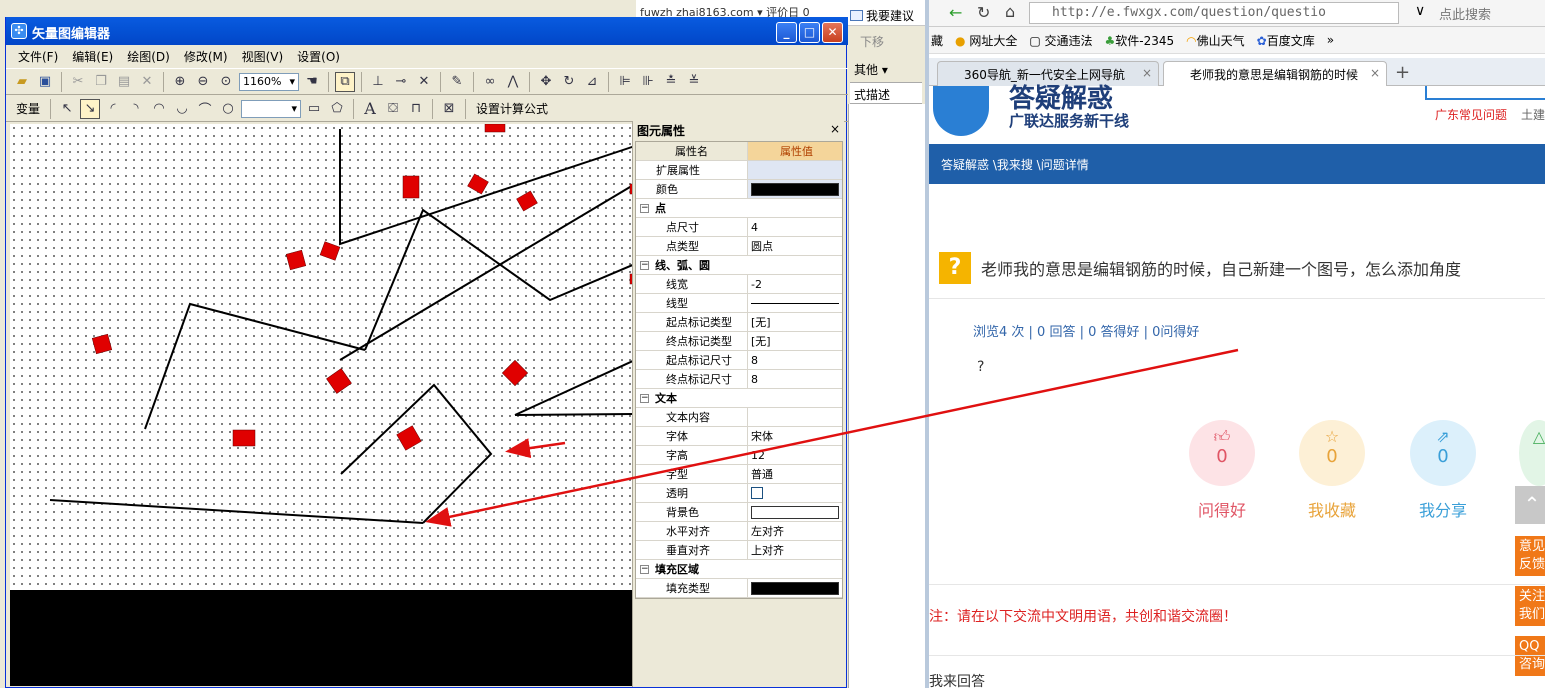 This screenshot has height=691, width=1545. Describe the element at coordinates (937, 40) in the screenshot. I see `bookmark-item: 藏` at that location.